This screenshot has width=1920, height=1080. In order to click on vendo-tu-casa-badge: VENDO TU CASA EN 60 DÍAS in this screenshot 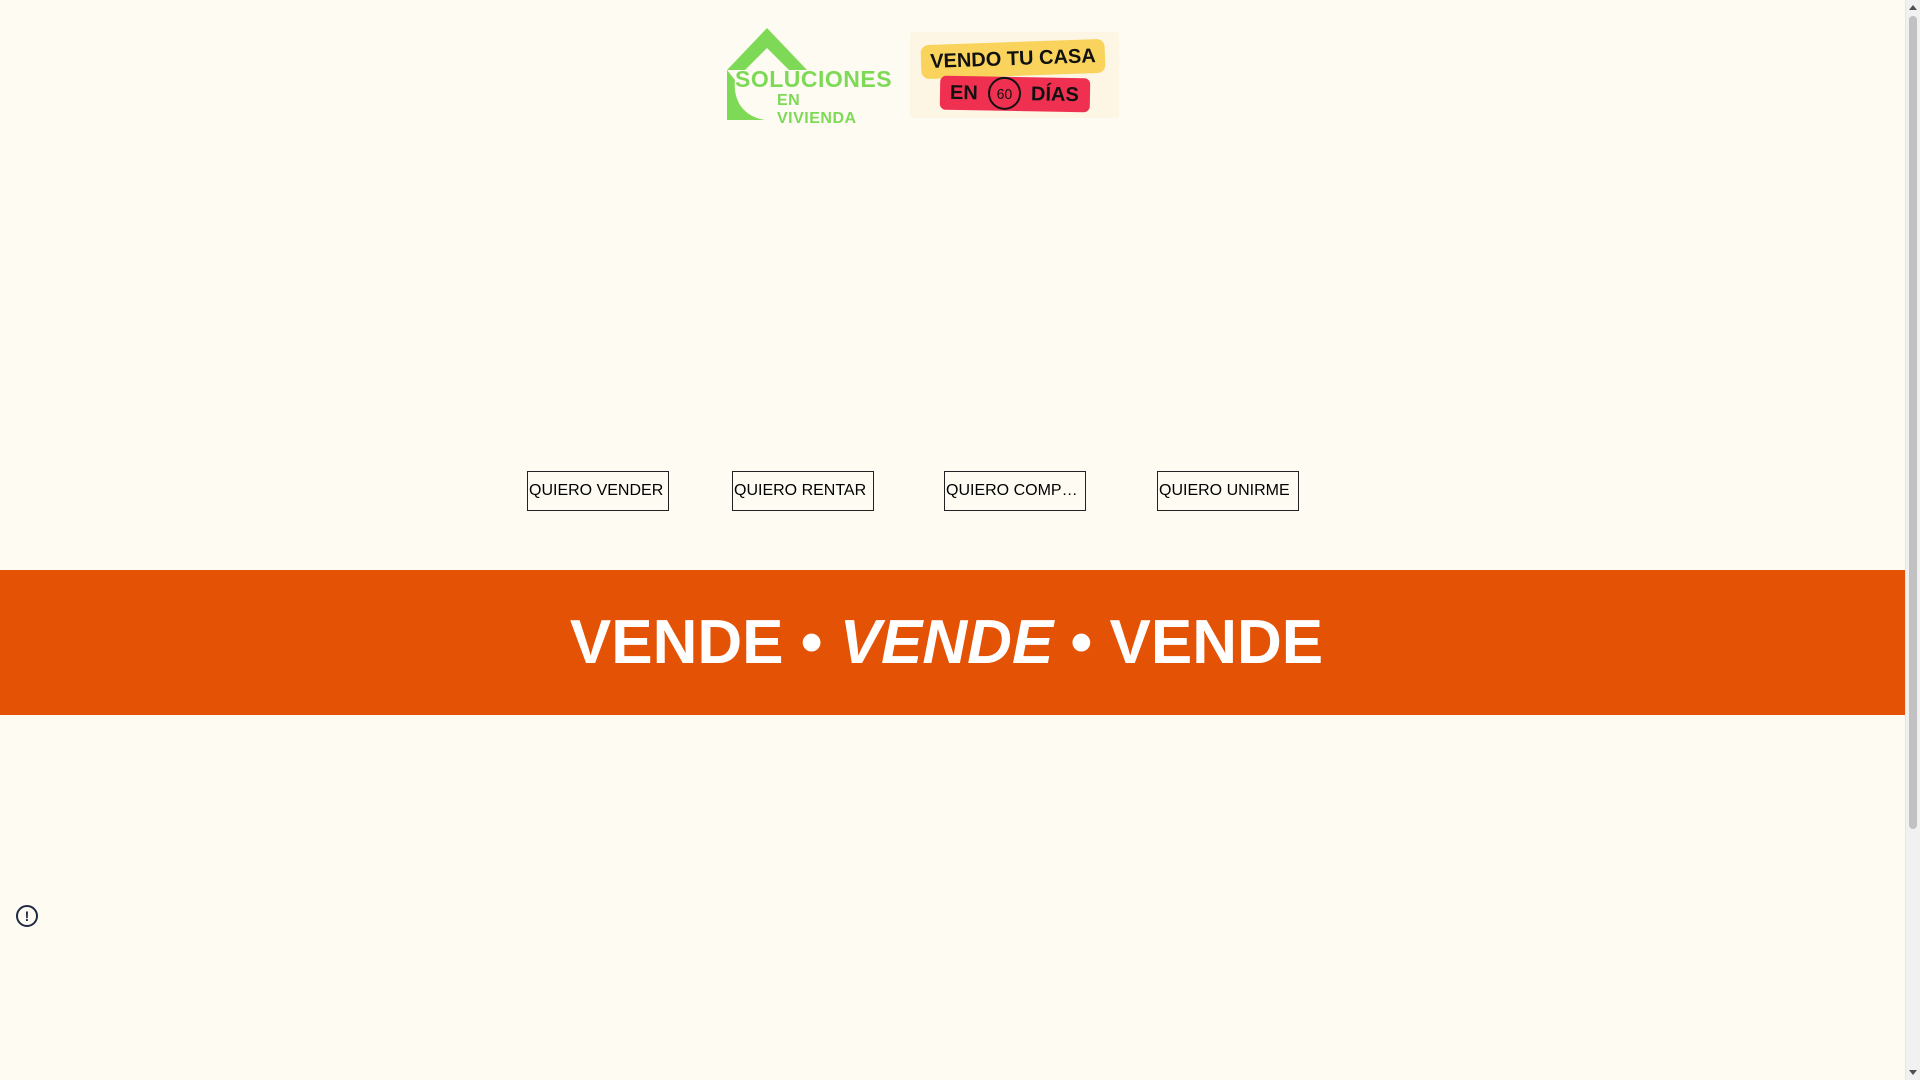, I will do `click(1014, 75)`.